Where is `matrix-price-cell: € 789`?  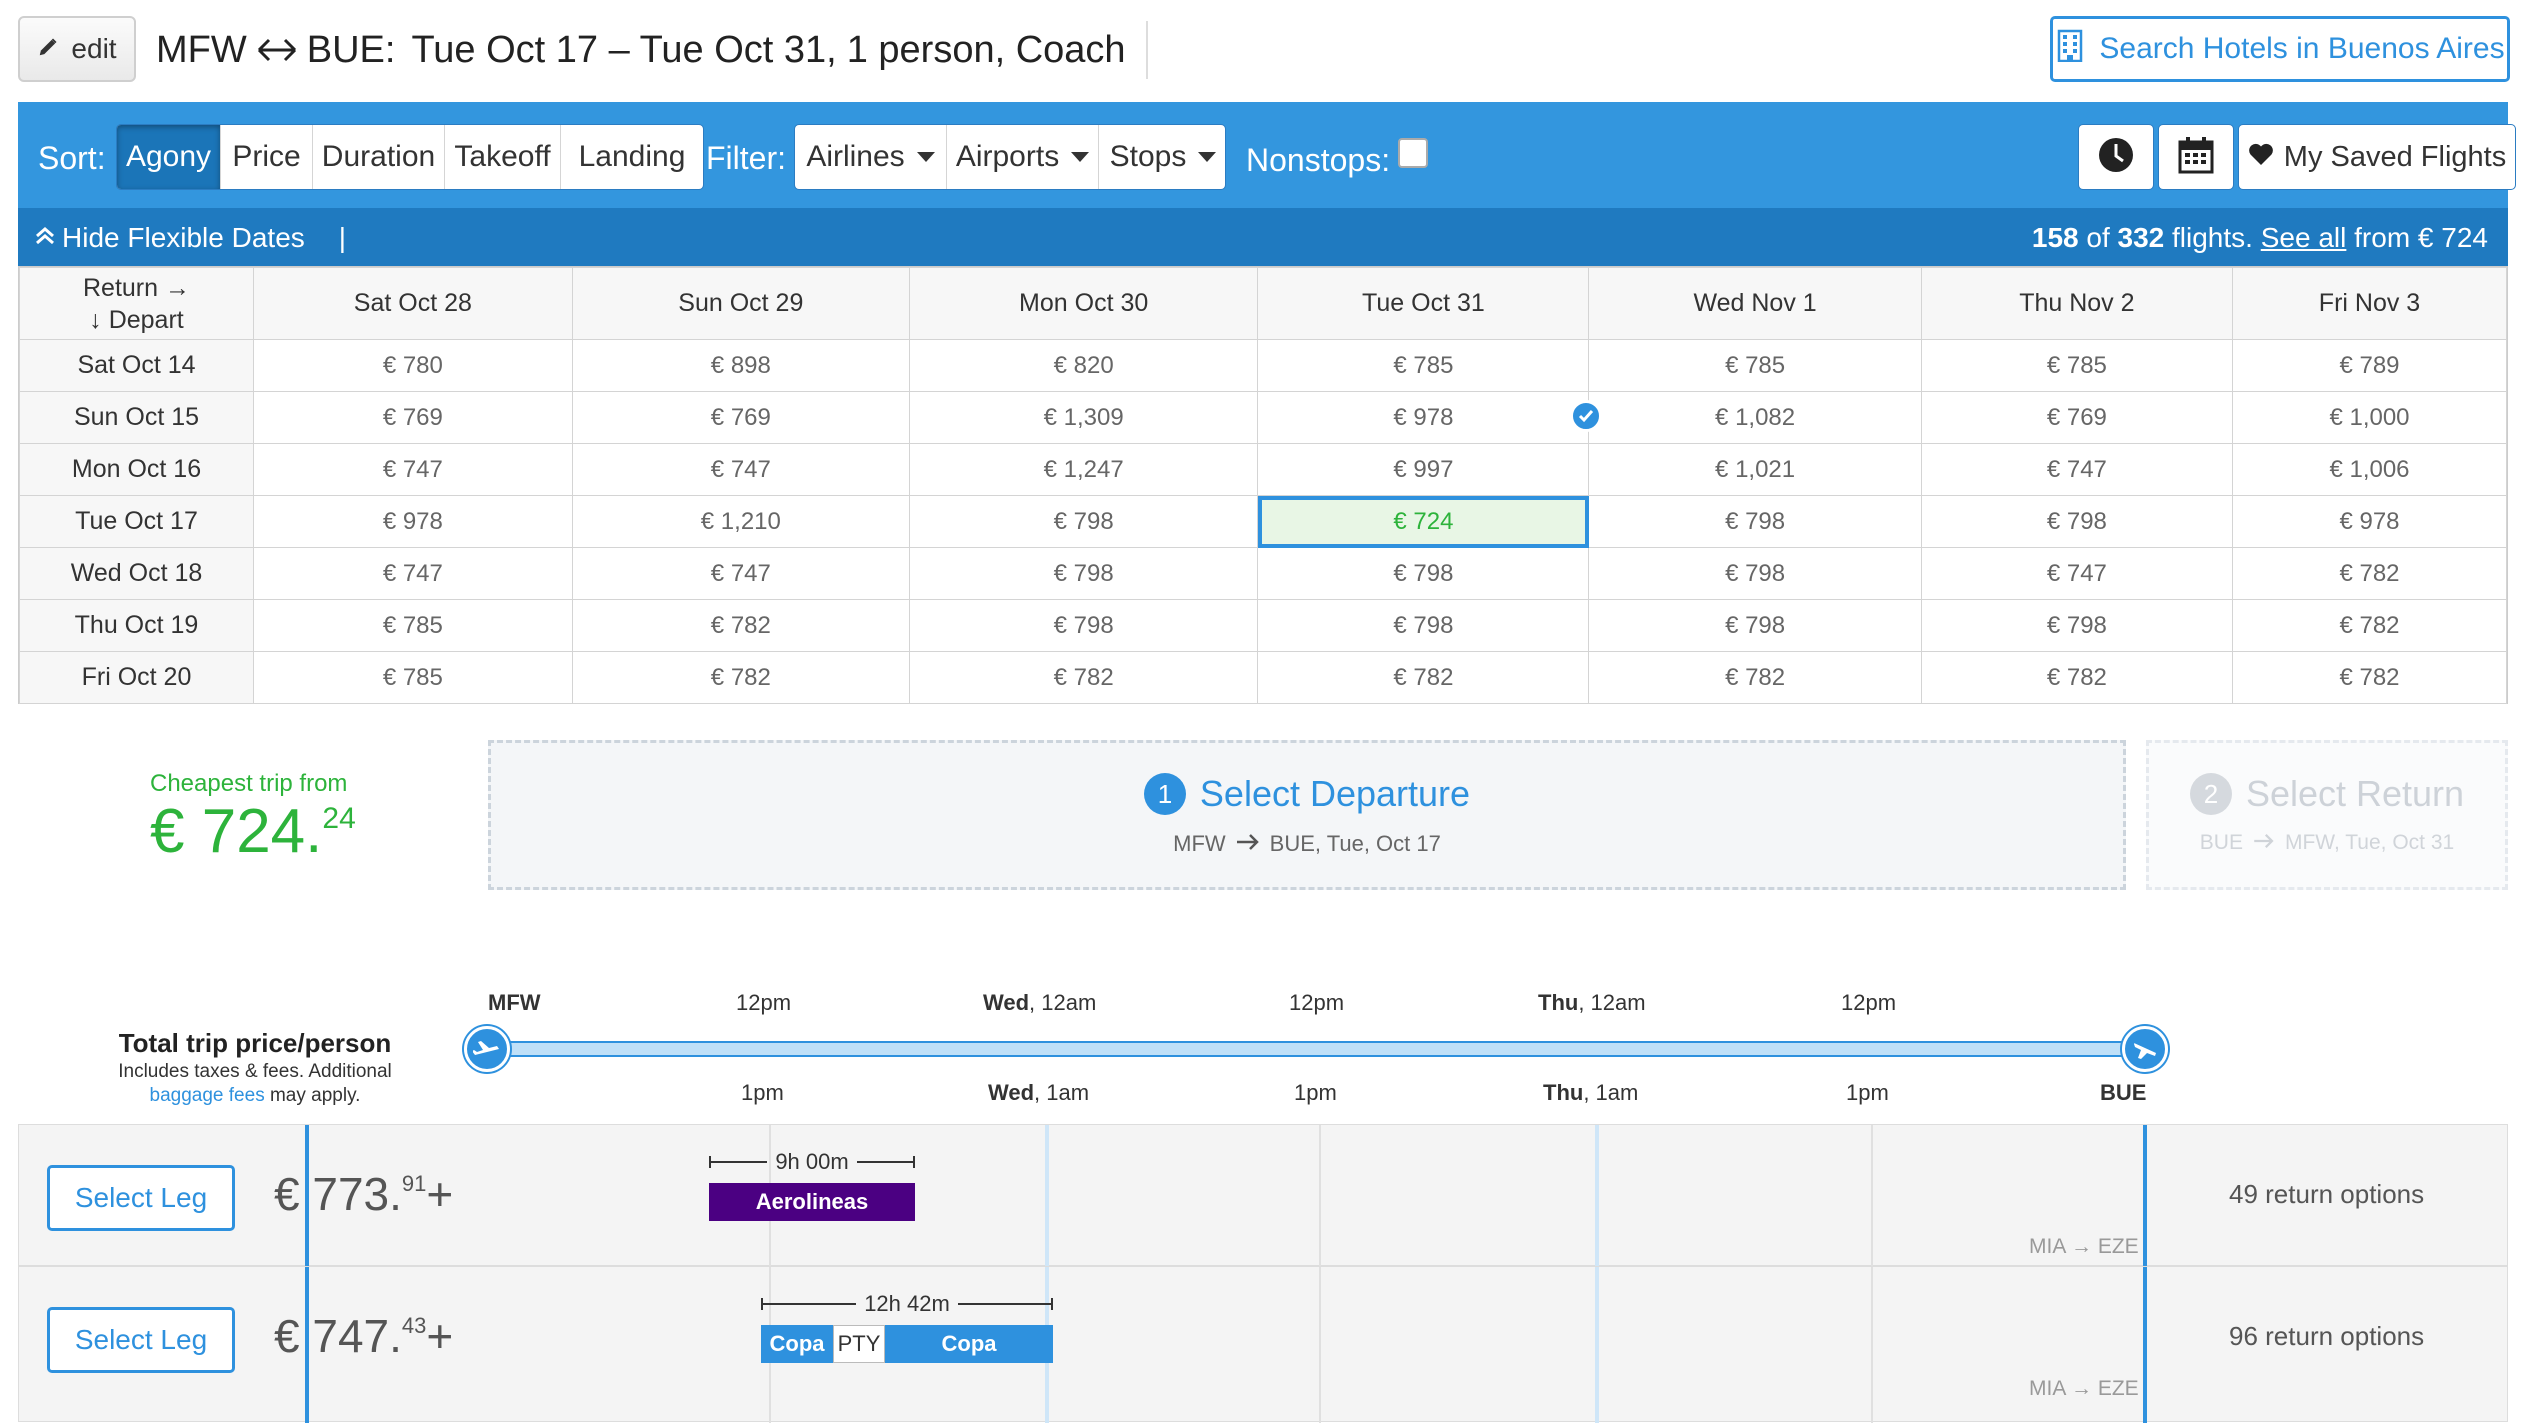
matrix-price-cell: € 789 is located at coordinates (2369, 365).